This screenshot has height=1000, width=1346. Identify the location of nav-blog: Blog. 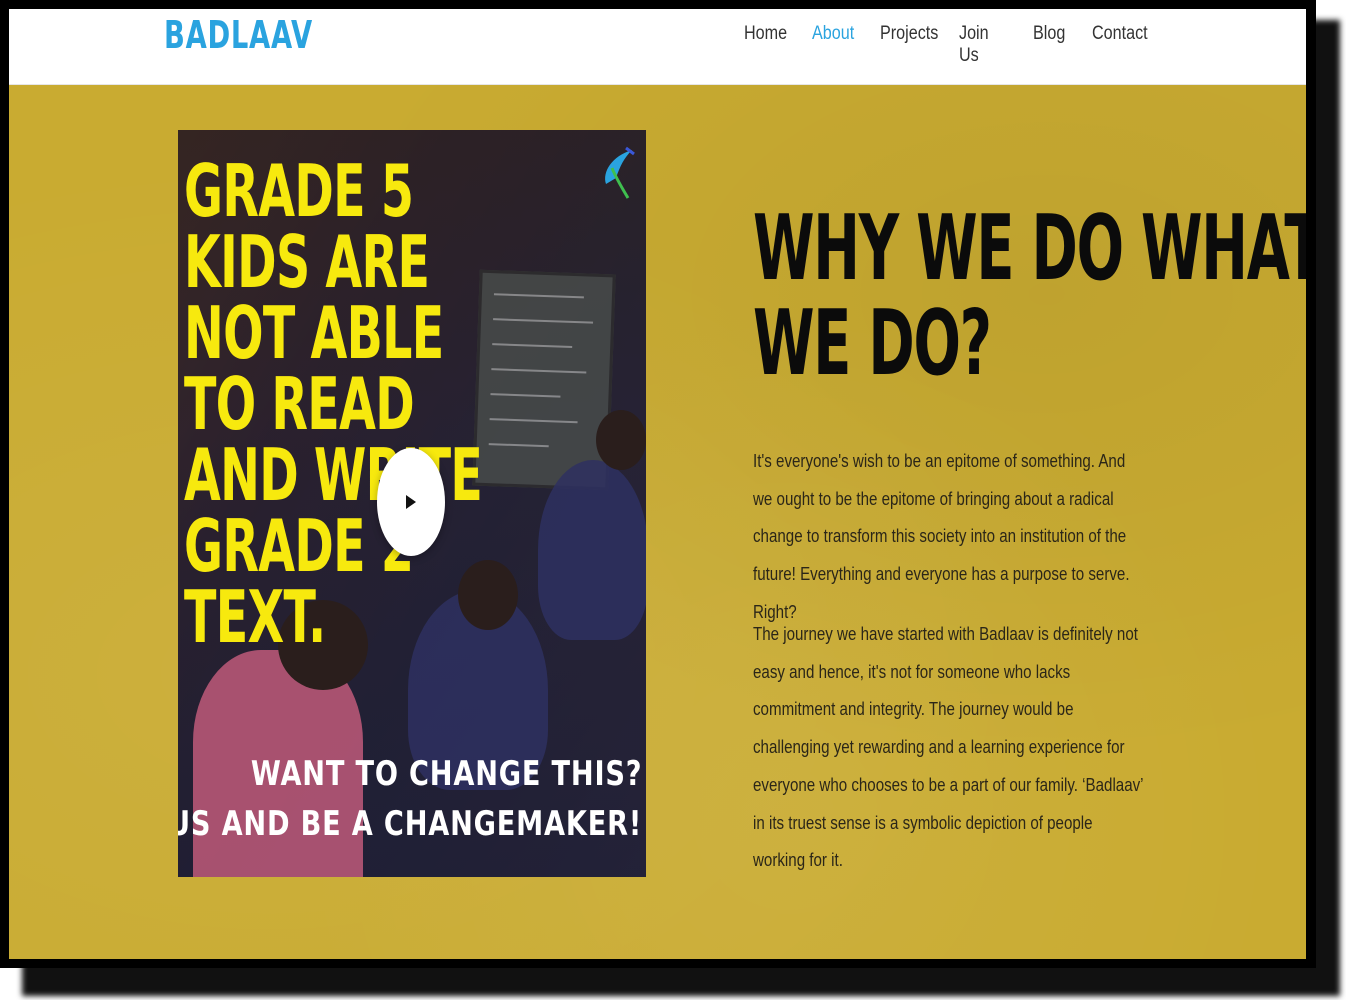
(1055, 34).